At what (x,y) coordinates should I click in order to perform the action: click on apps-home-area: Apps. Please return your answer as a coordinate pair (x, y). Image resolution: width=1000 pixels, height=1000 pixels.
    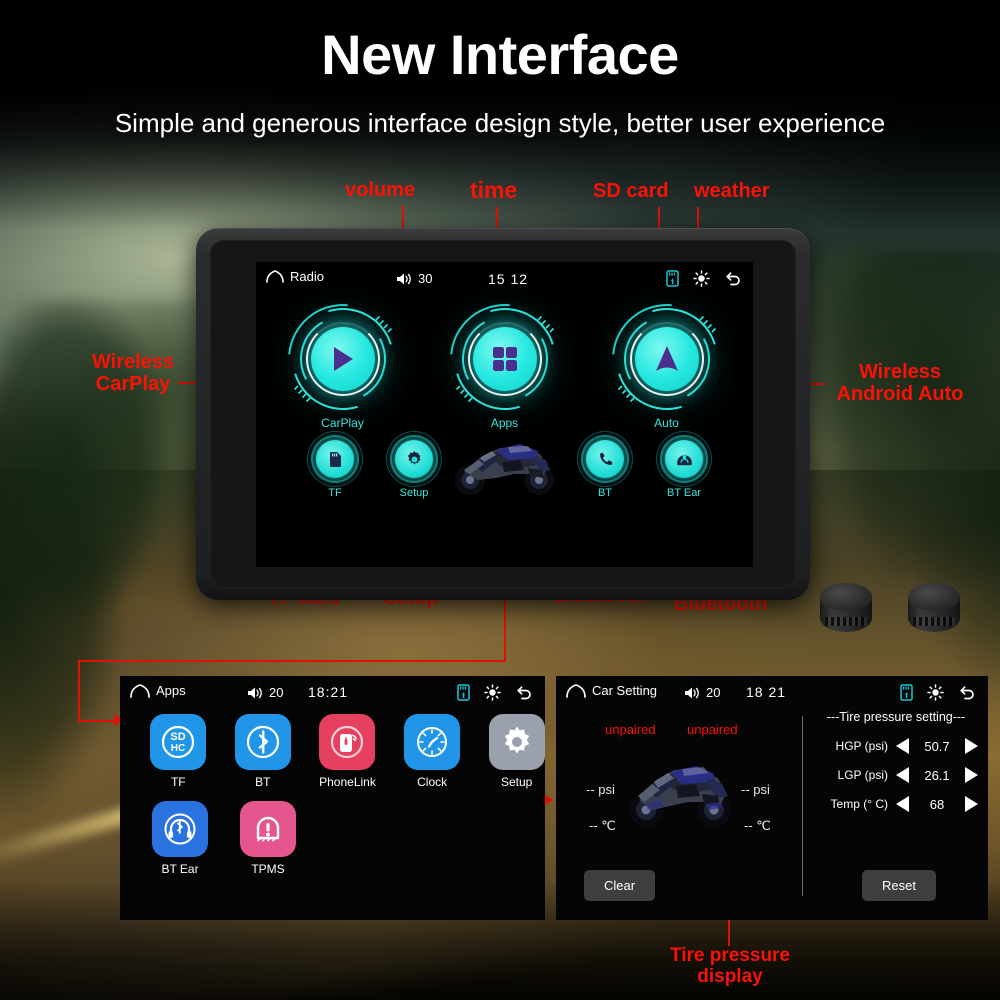
    Looking at the image, I should click on (158, 690).